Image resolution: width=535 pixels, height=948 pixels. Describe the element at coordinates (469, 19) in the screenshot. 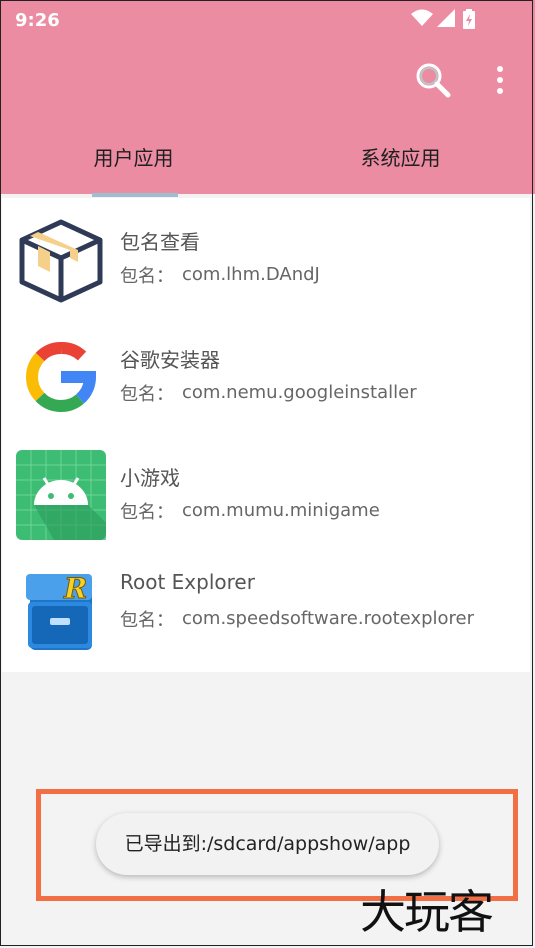

I see `battery-icon` at that location.